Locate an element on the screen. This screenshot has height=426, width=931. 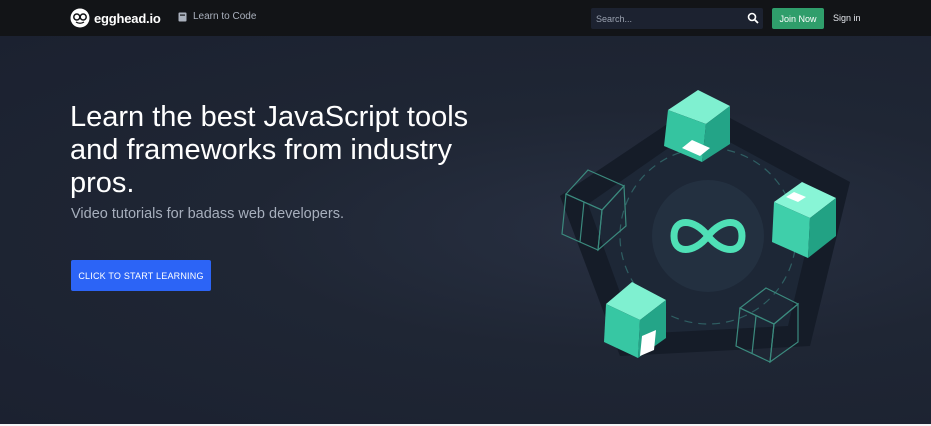
book-icon is located at coordinates (182, 16).